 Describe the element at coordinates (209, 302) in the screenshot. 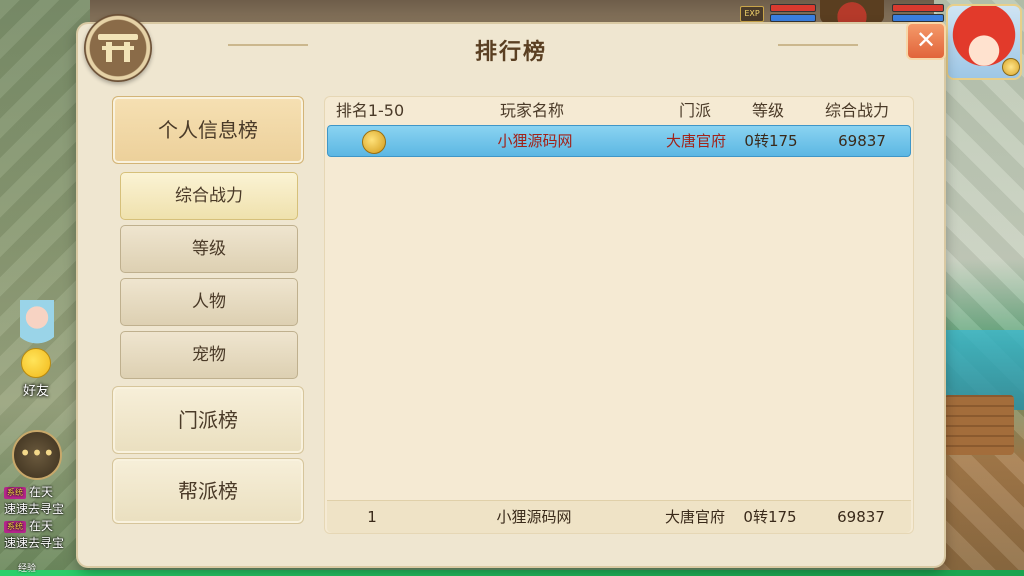

I see `subcategory-character: 人物` at that location.